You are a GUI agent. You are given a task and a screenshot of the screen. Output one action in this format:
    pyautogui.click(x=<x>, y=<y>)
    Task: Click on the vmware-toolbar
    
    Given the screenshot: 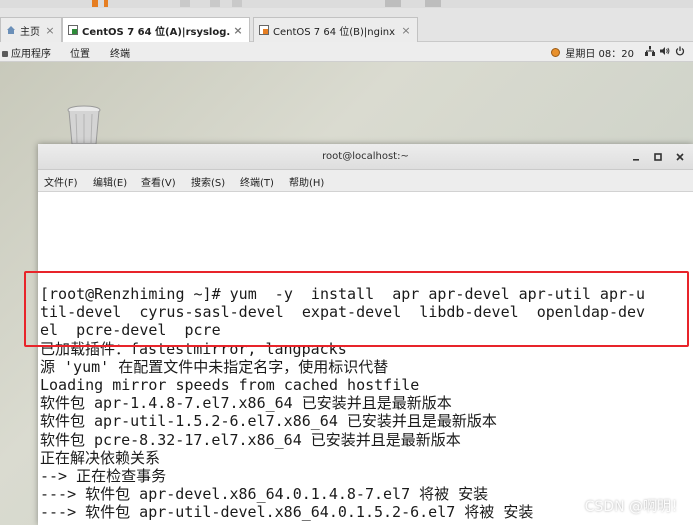 What is the action you would take?
    pyautogui.click(x=346, y=4)
    